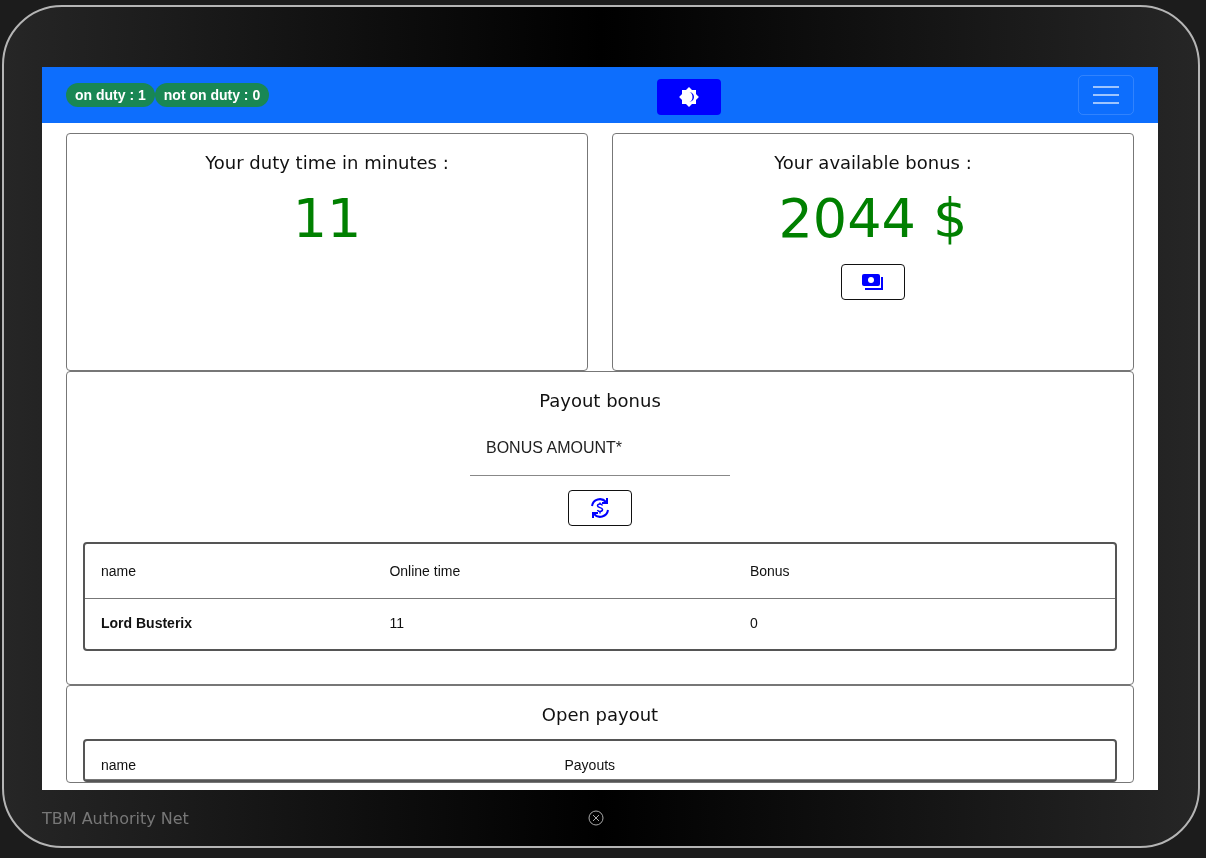 This screenshot has height=858, width=1206. I want to click on duty-minutes: 11, so click(327, 218).